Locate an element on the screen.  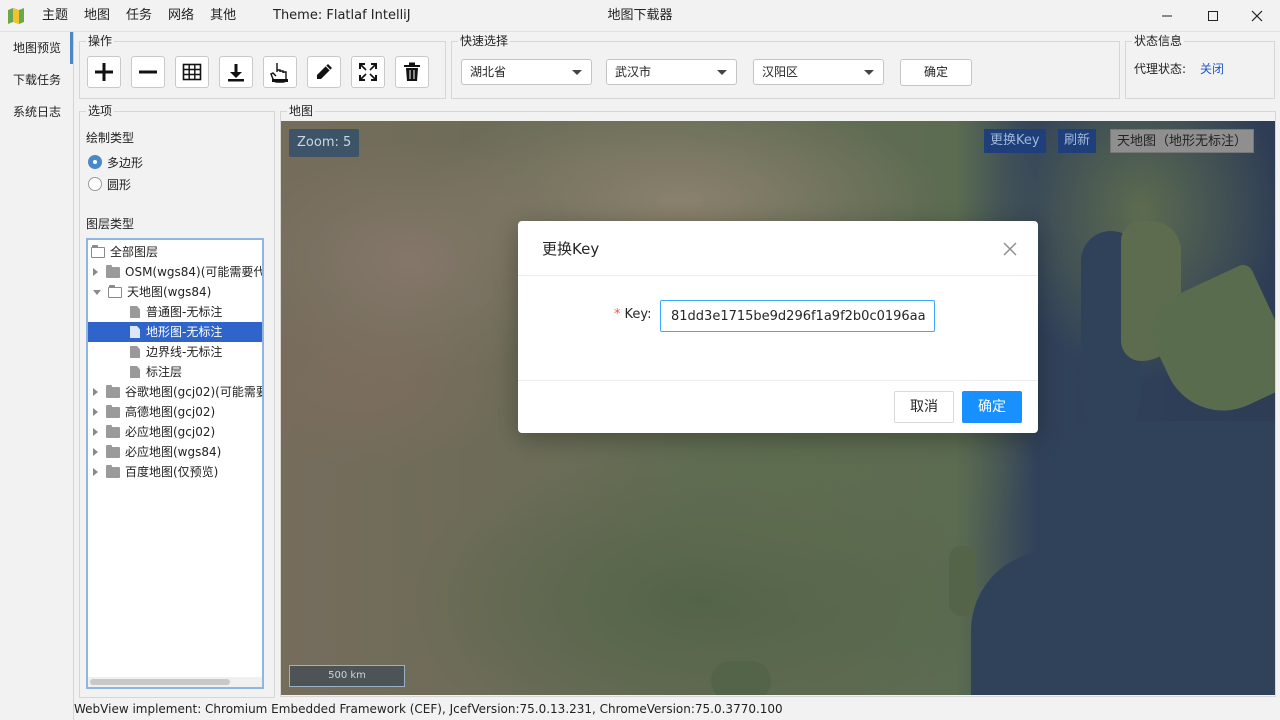
tree-node-label: 边界线-无标注 is located at coordinates (184, 352).